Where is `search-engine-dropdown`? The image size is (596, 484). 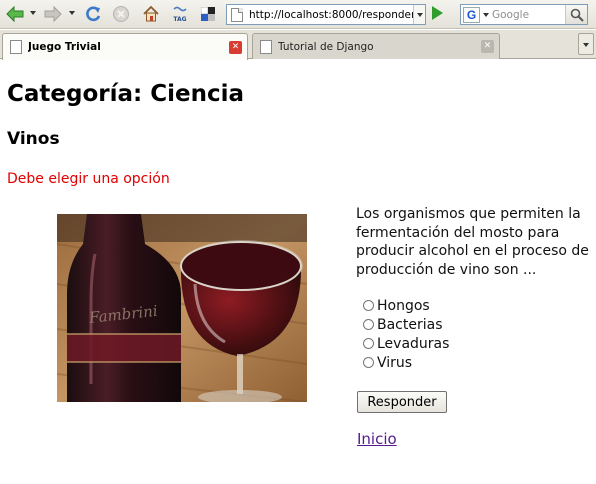 search-engine-dropdown is located at coordinates (486, 15).